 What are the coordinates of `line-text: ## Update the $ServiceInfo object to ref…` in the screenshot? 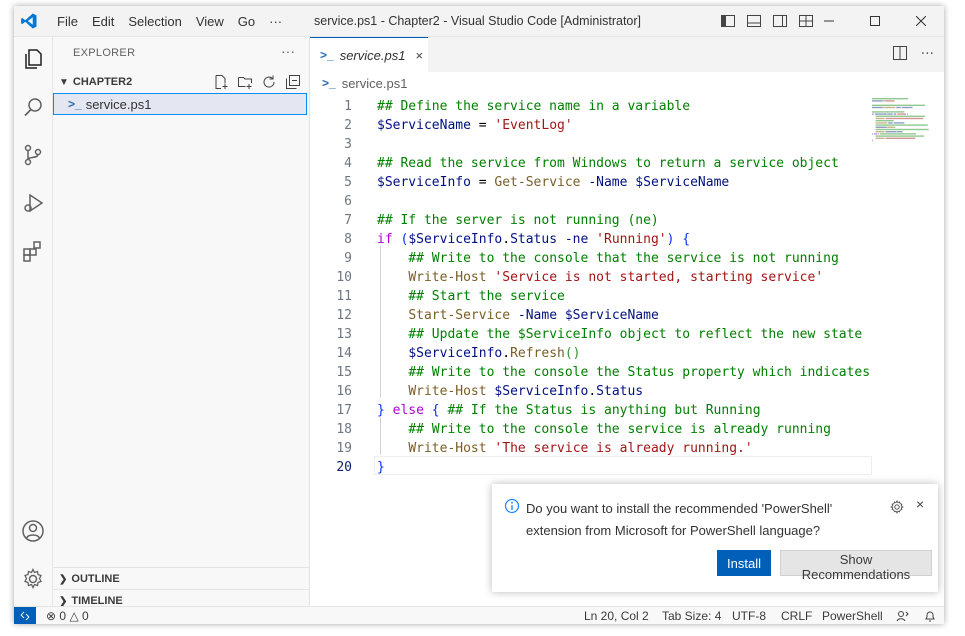 It's located at (619, 334).